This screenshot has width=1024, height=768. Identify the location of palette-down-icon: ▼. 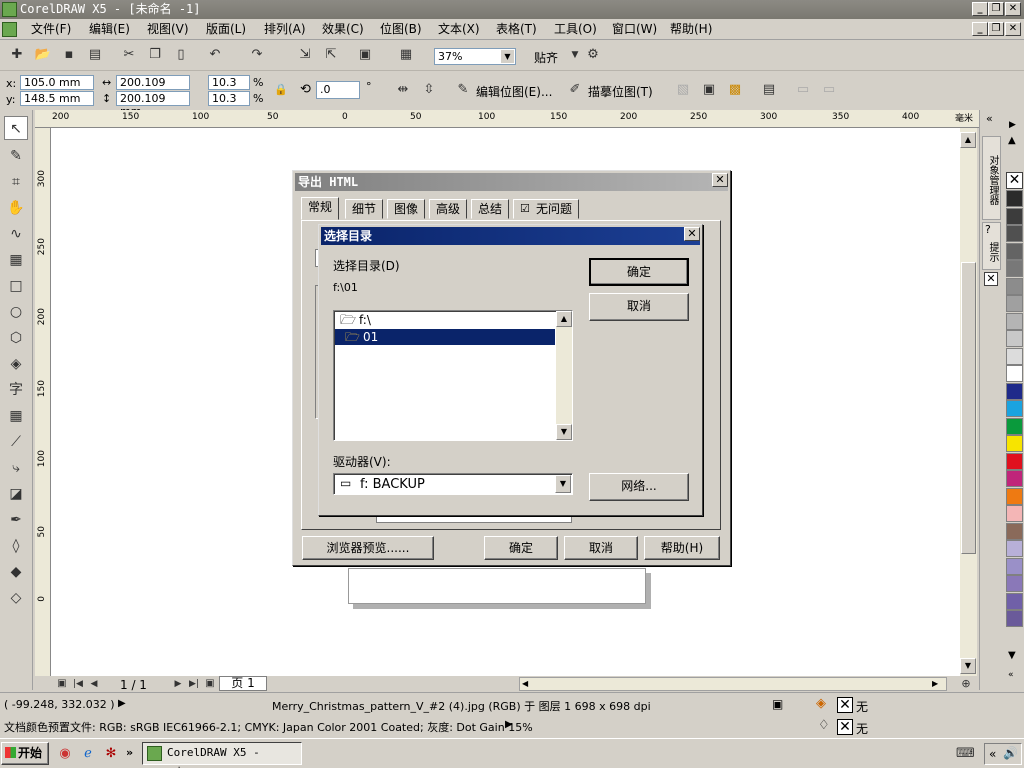
(1012, 655).